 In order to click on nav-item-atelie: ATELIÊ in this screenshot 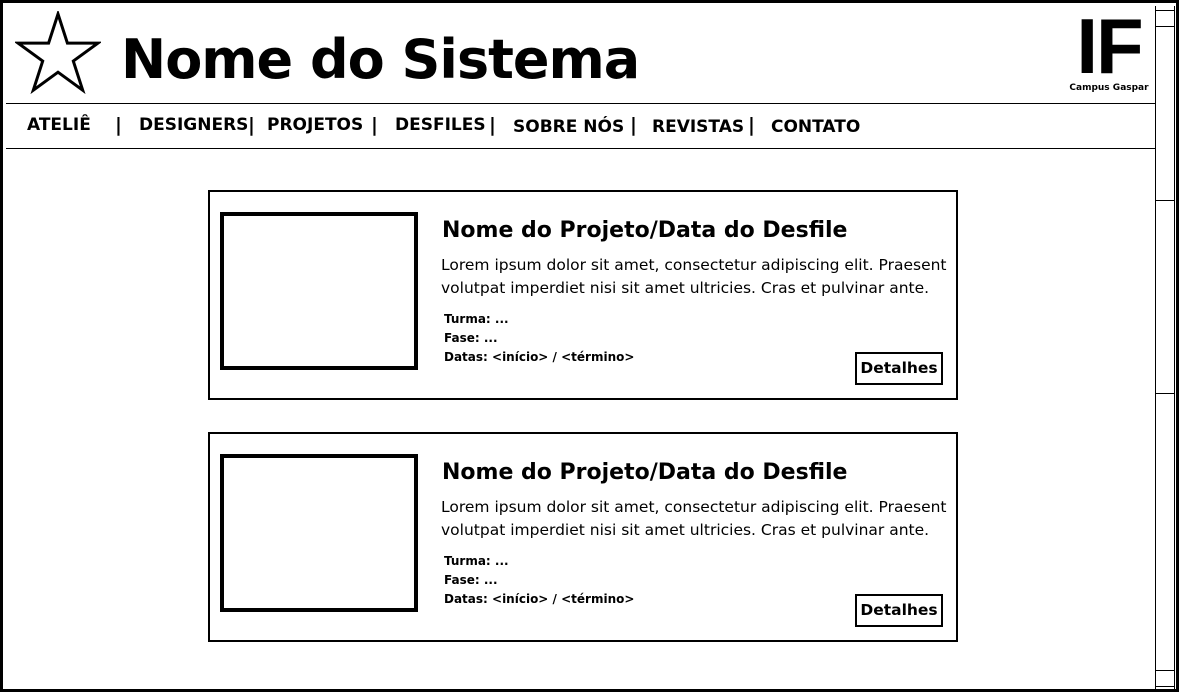, I will do `click(59, 125)`.